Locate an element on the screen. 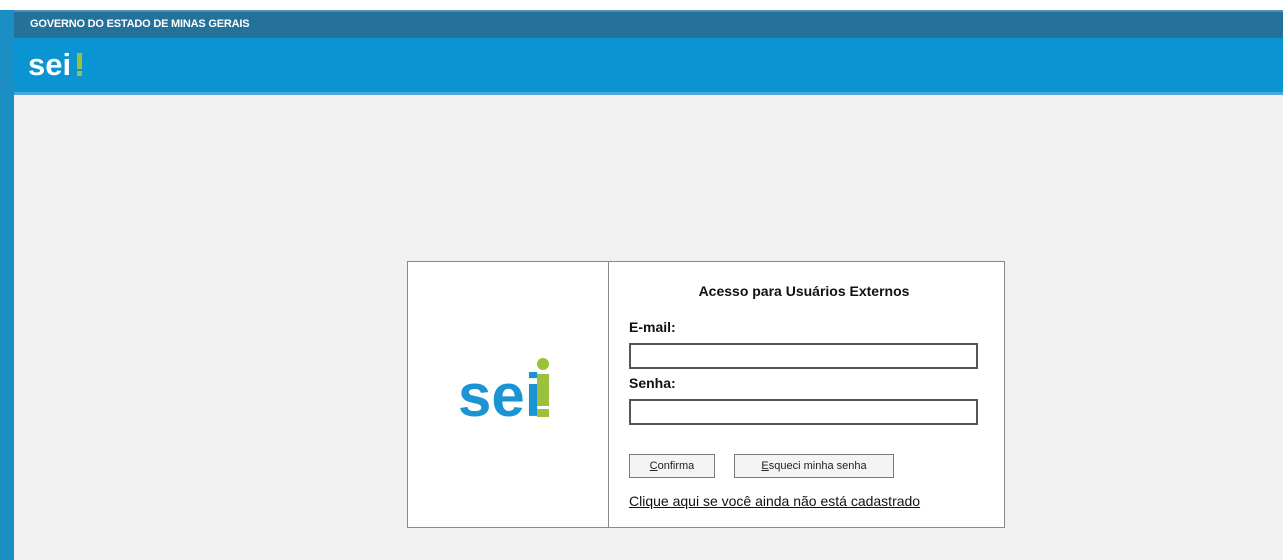  brand-bar: sei is located at coordinates (648, 66).